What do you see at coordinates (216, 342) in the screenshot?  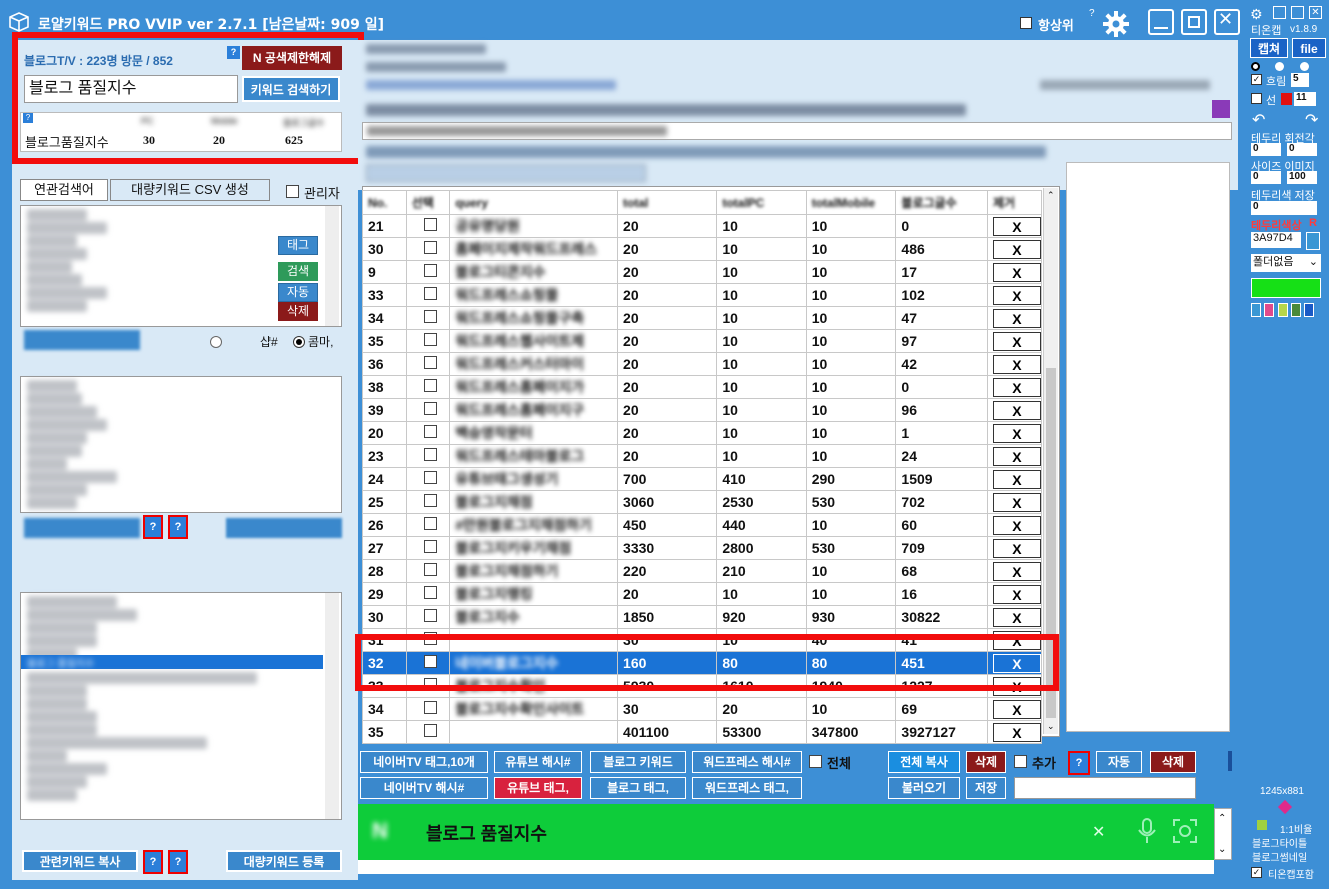 I see `radio-blurred` at bounding box center [216, 342].